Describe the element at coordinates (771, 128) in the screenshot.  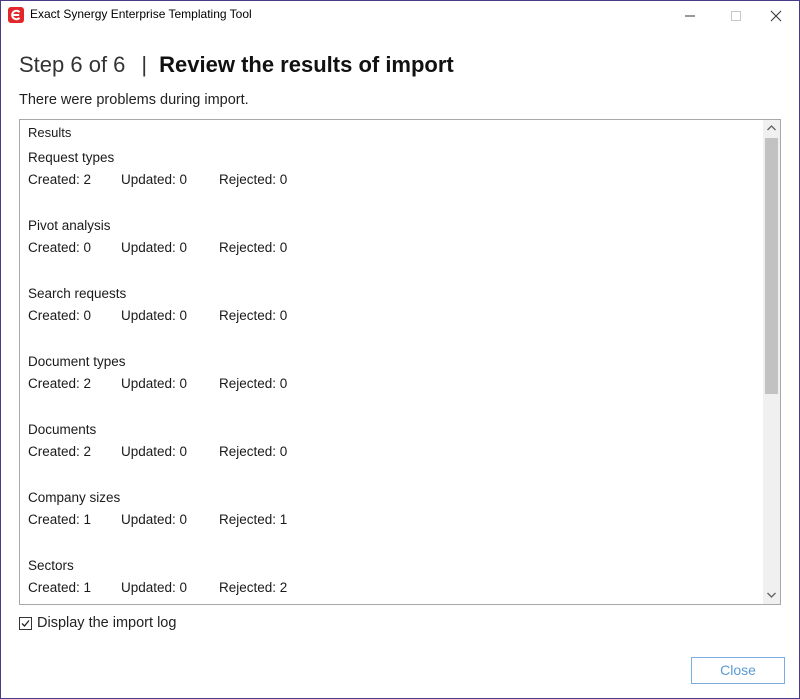
I see `scroll-up-arrow-icon` at that location.